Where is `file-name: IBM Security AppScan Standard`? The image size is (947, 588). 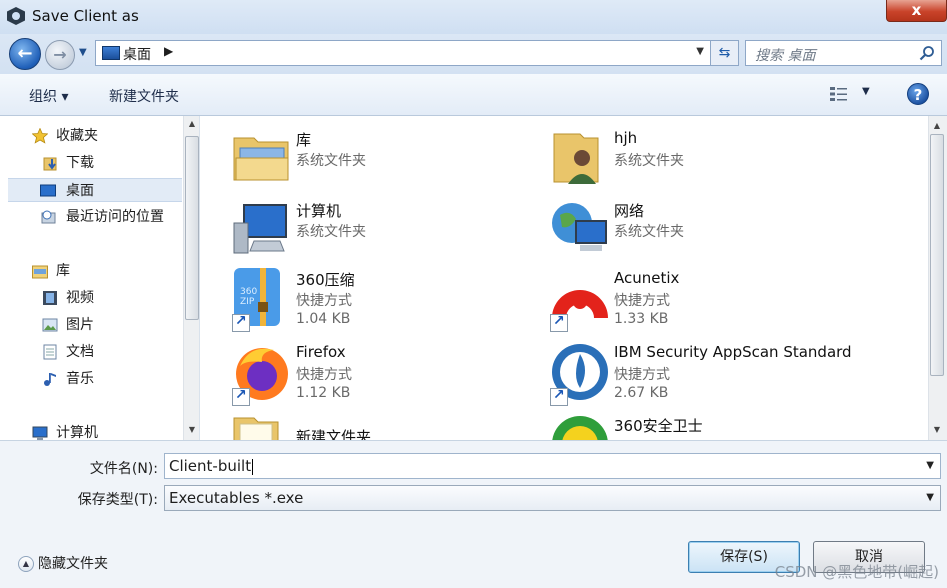 file-name: IBM Security AppScan Standard is located at coordinates (733, 352).